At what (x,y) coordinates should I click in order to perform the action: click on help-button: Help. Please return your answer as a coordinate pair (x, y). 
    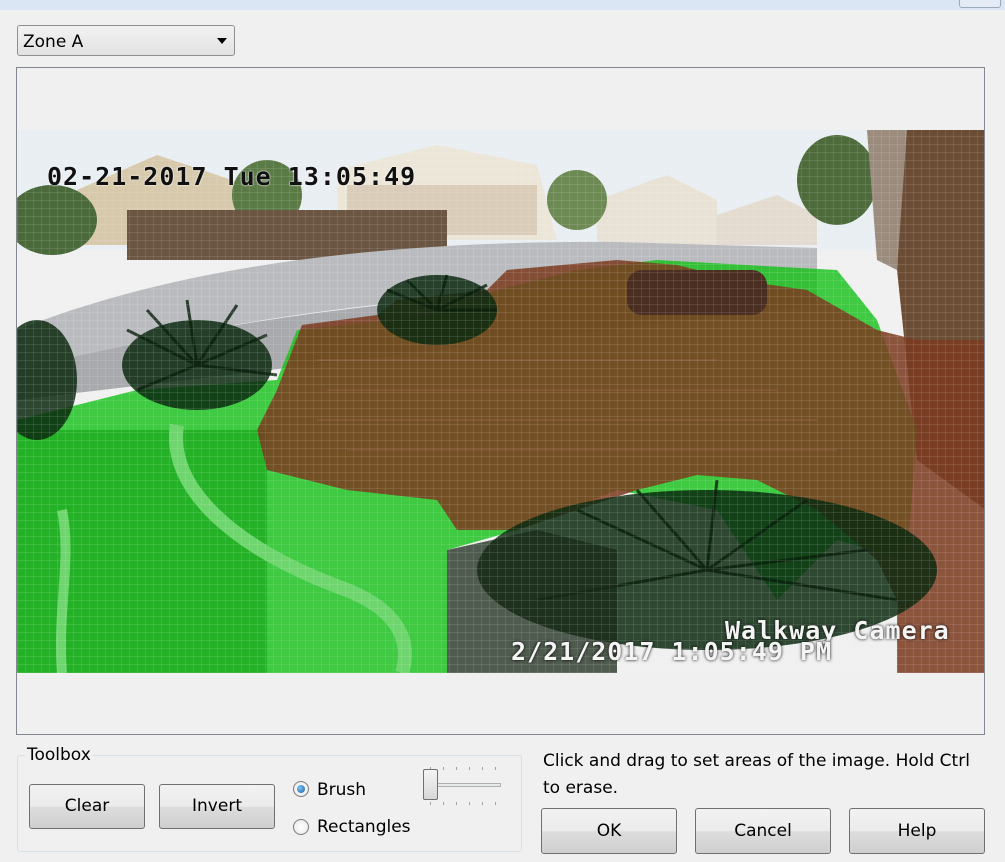
    Looking at the image, I should click on (917, 831).